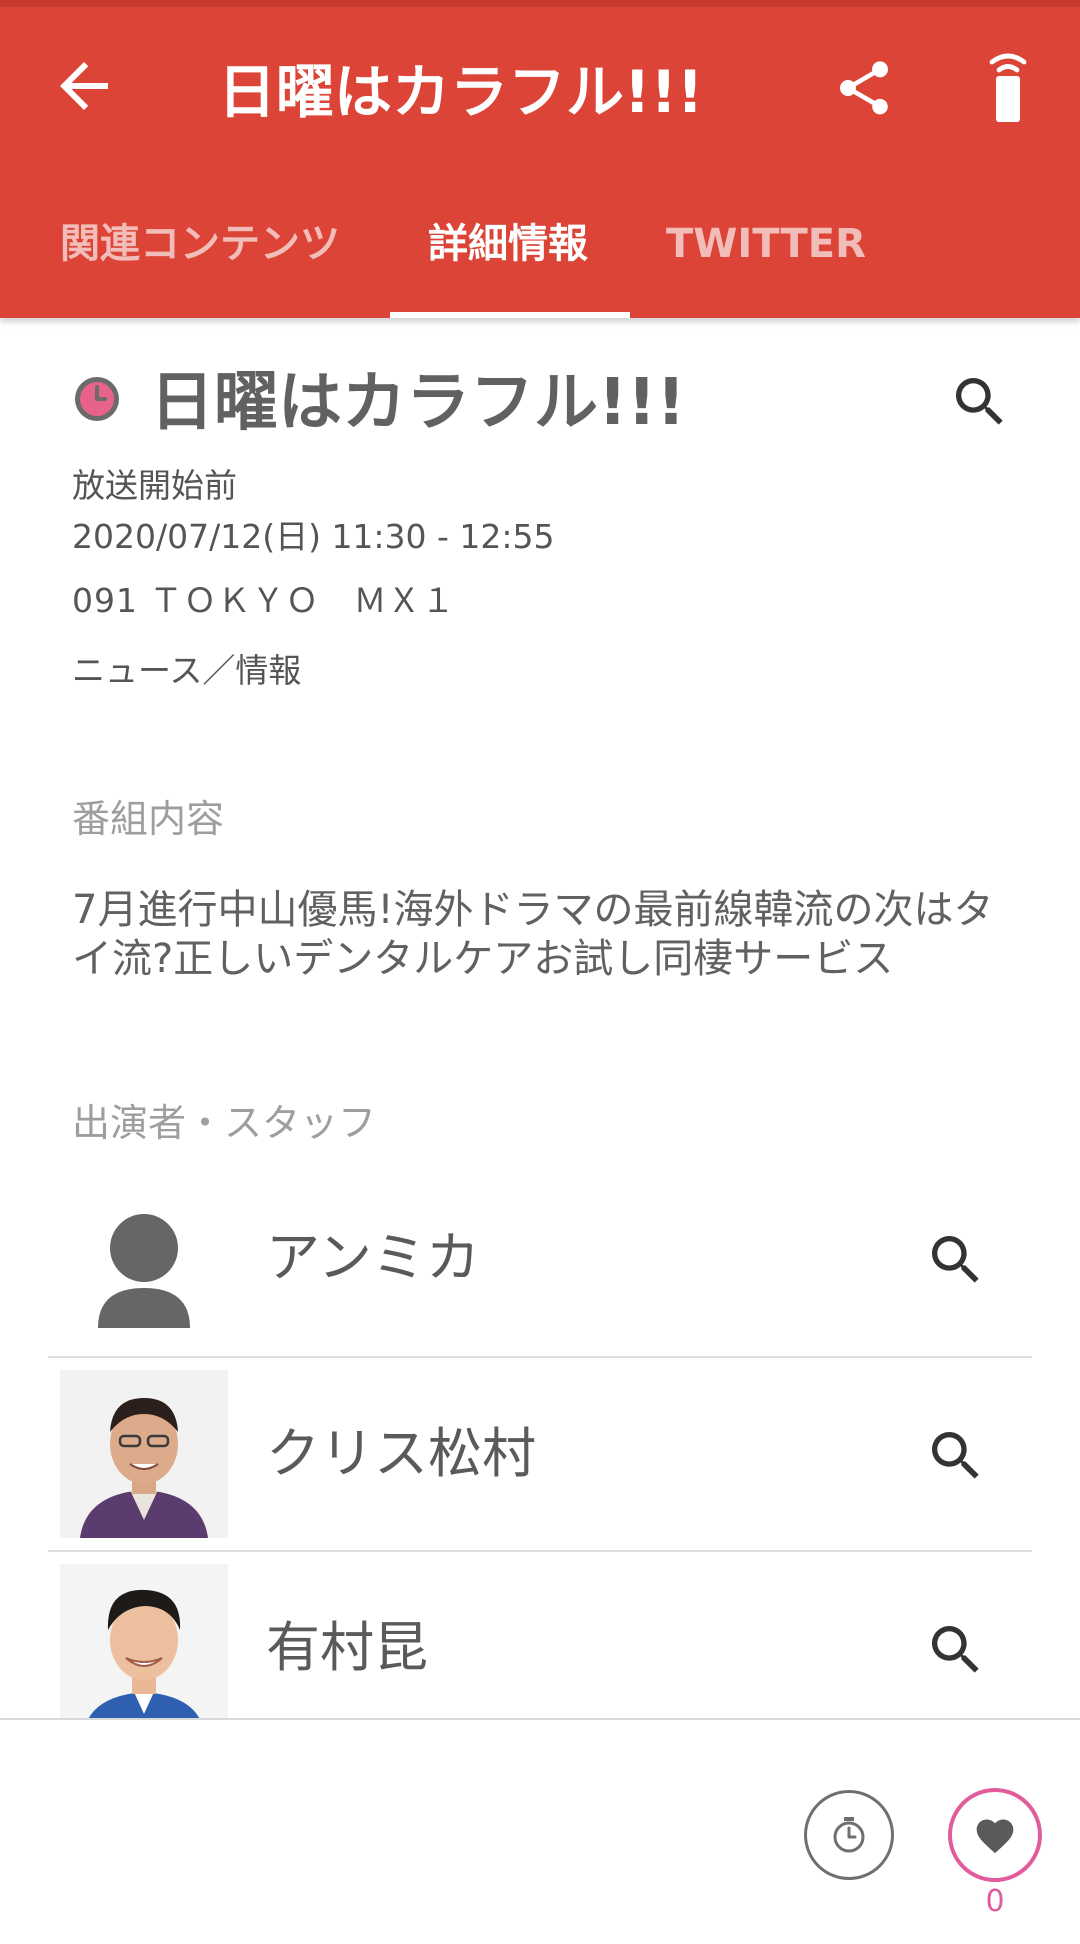  I want to click on remote-button, so click(1008, 88).